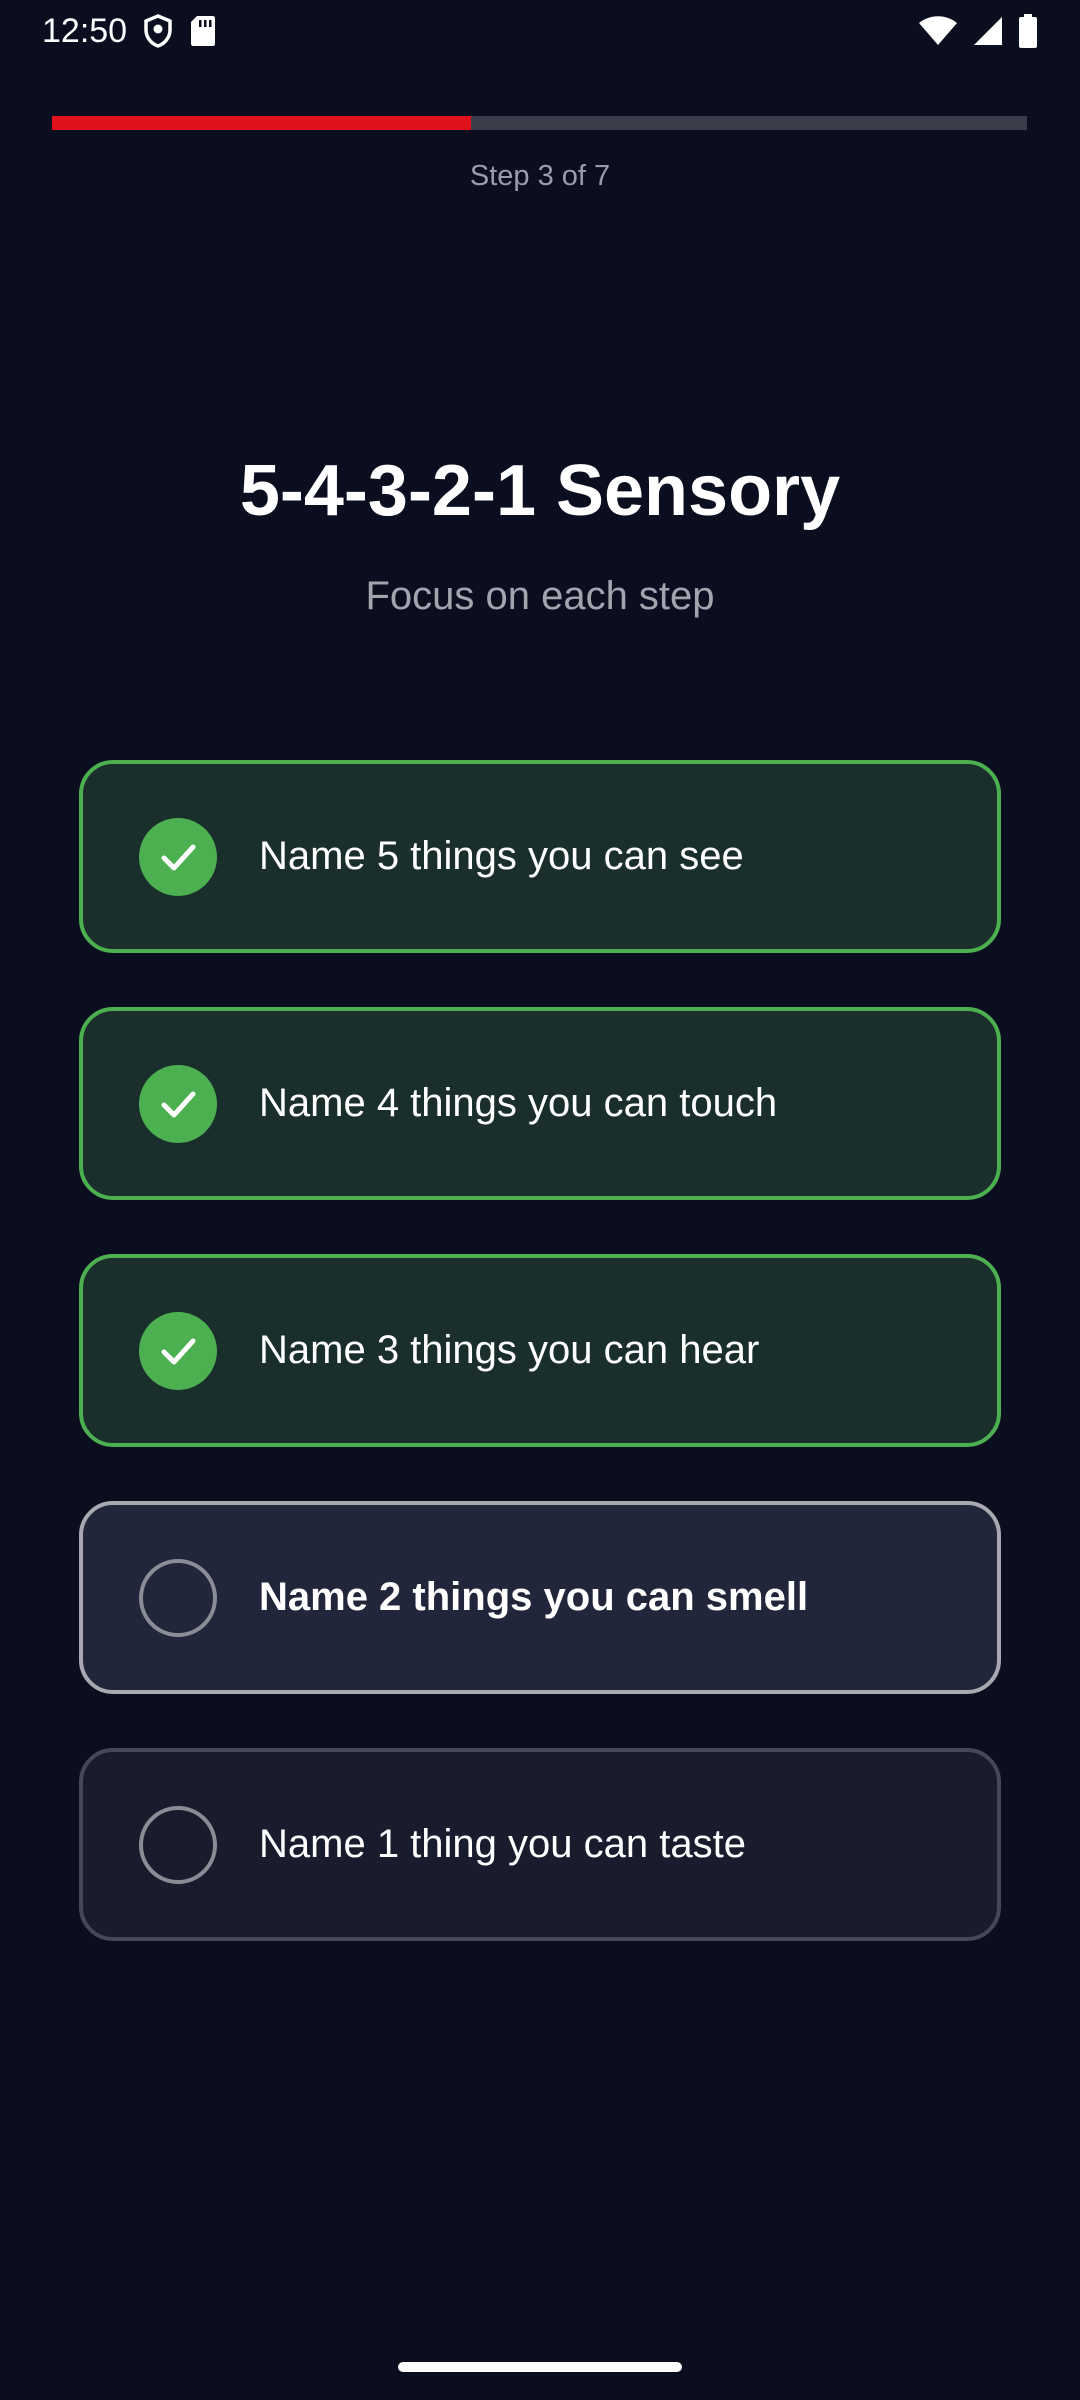 This screenshot has height=2400, width=1080. What do you see at coordinates (262, 123) in the screenshot?
I see `progress-fill` at bounding box center [262, 123].